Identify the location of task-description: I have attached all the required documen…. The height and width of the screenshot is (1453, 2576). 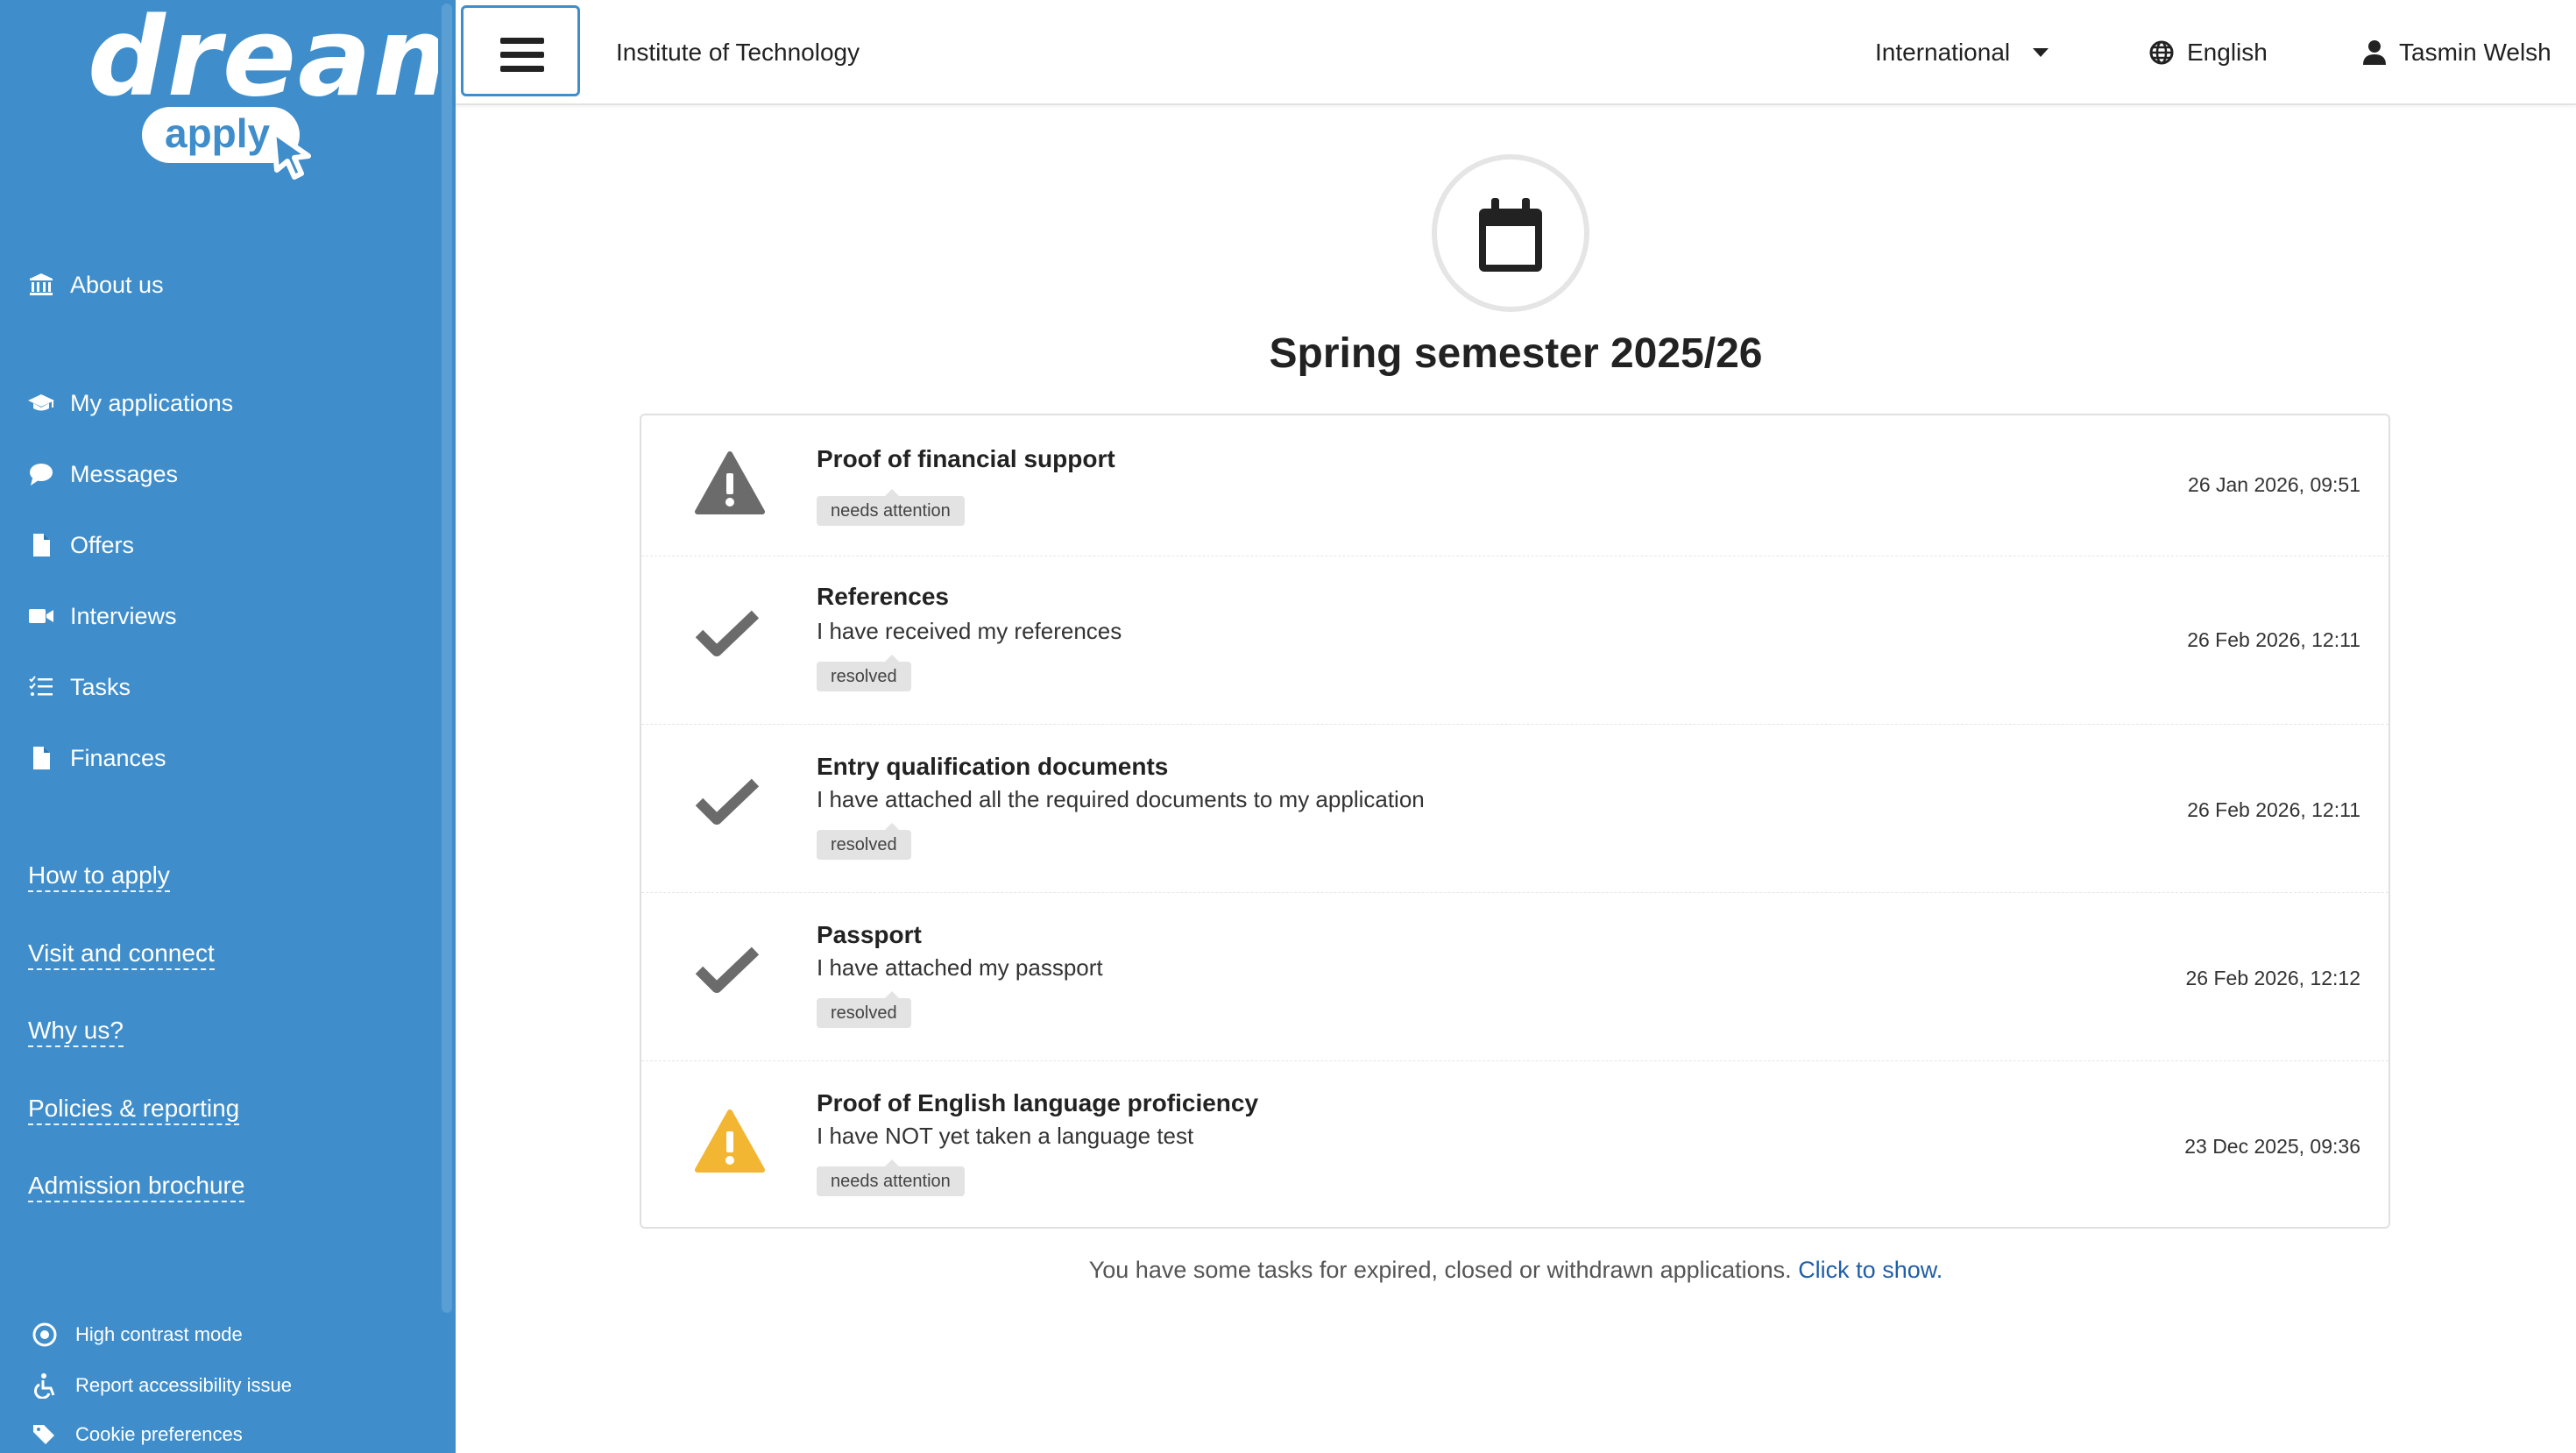
(1121, 799).